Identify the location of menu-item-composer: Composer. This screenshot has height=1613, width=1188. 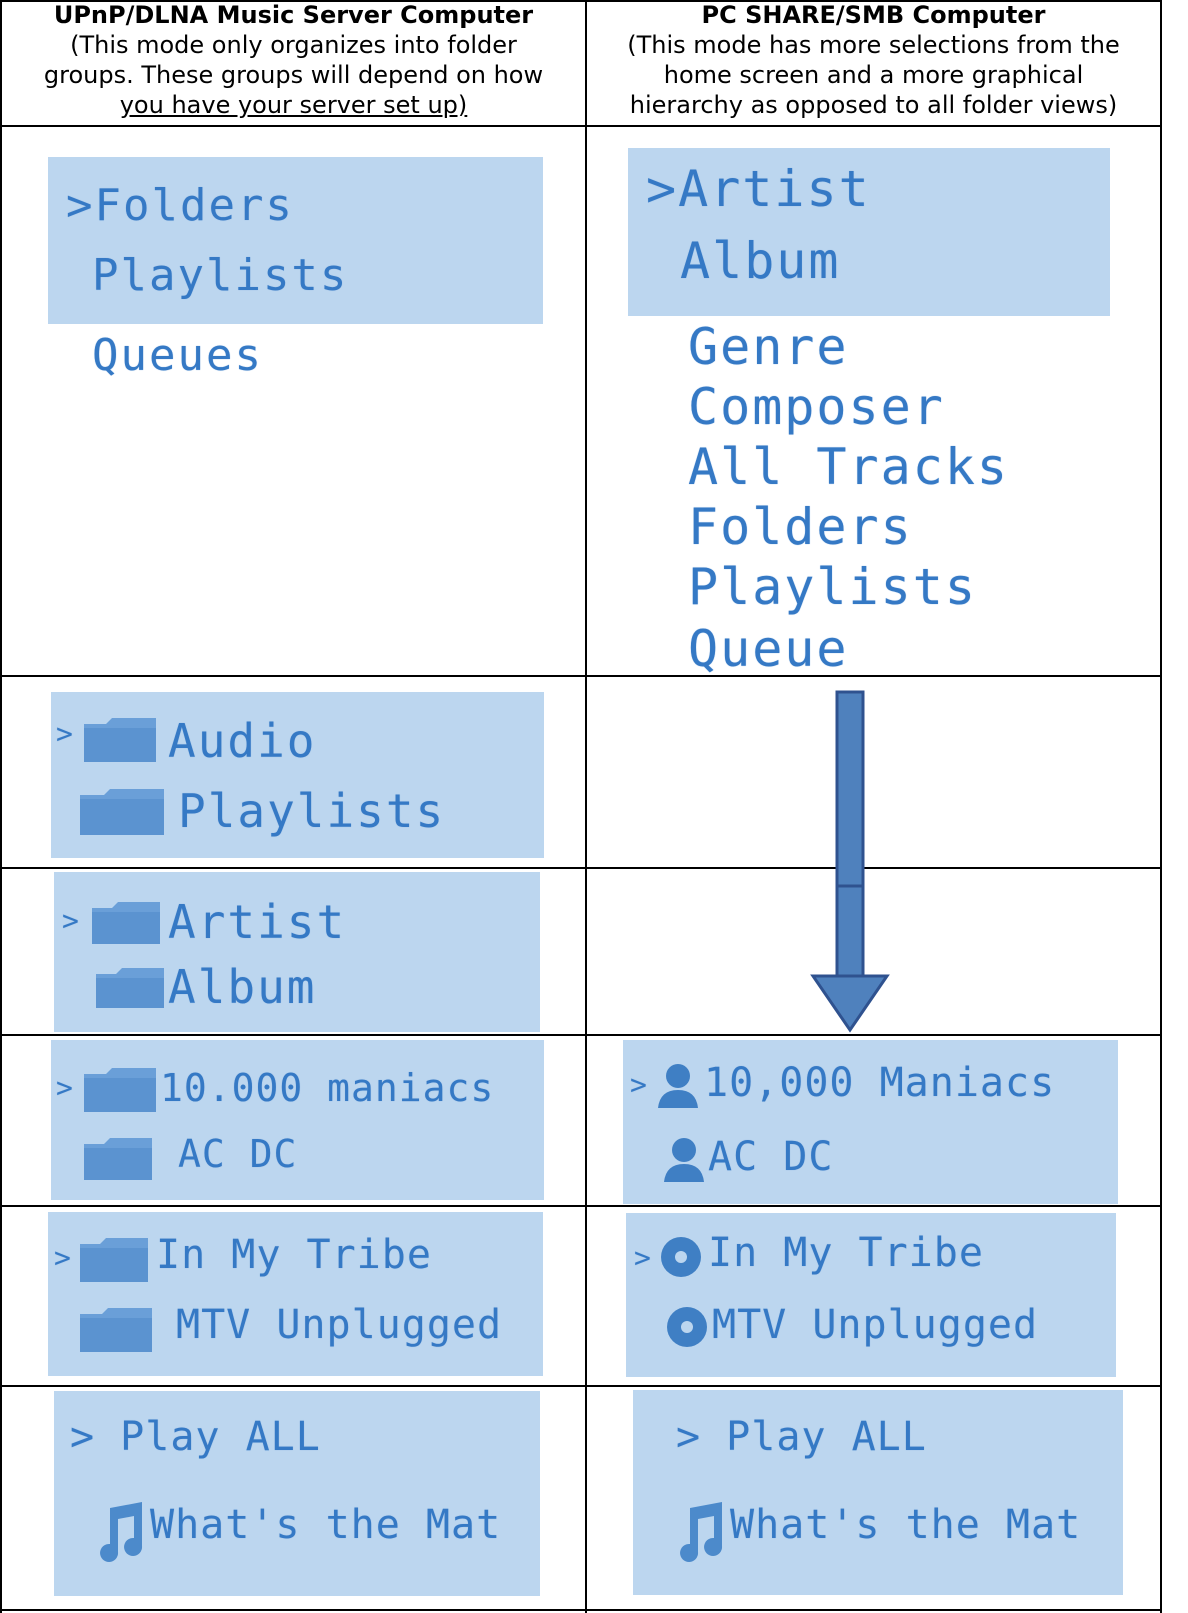
(816, 407).